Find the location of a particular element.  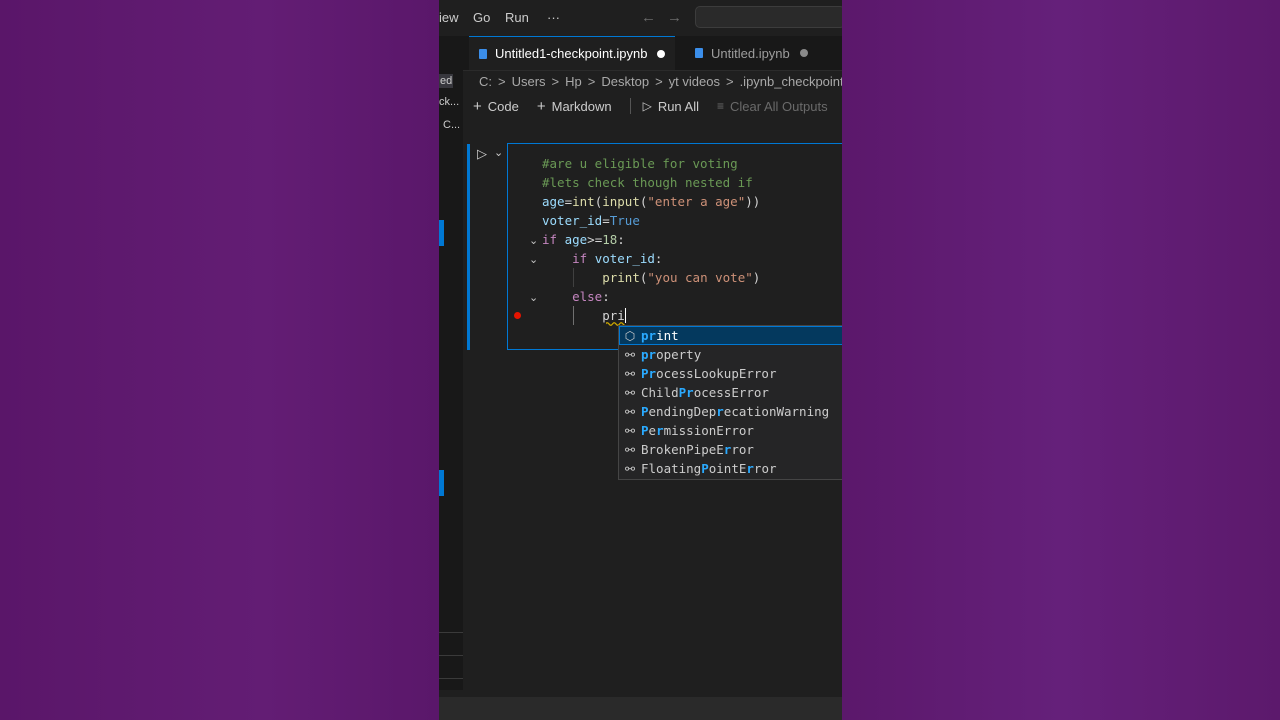

code-token: ) is located at coordinates (756, 277).